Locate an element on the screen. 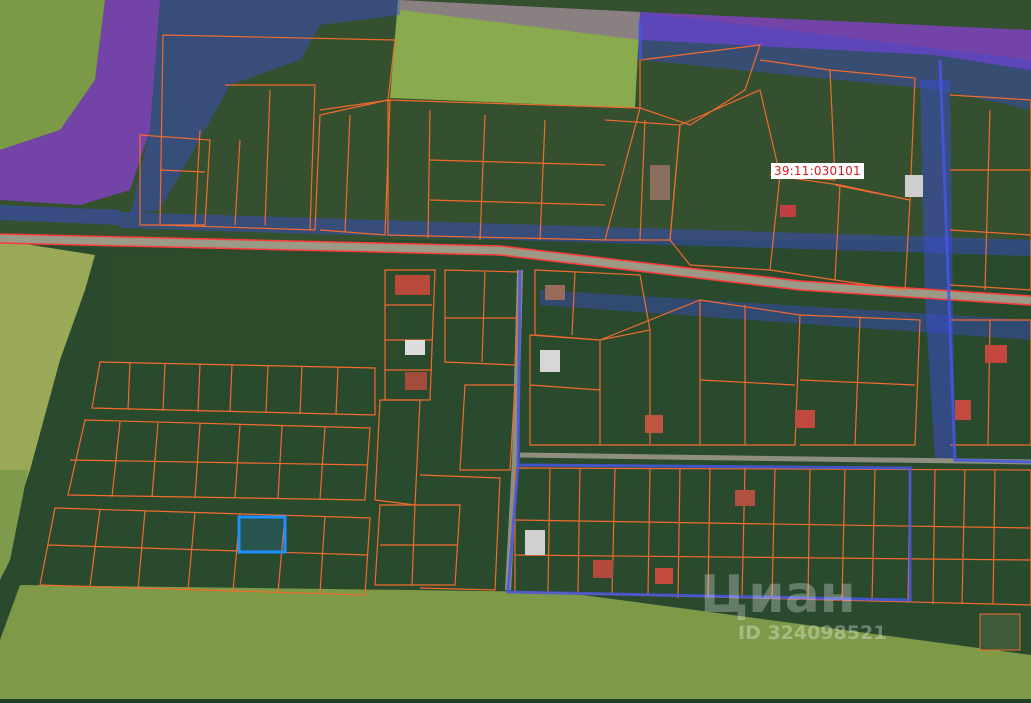 This screenshot has height=703, width=1031. cadastral-number-label: 39:11:030101 is located at coordinates (817, 171).